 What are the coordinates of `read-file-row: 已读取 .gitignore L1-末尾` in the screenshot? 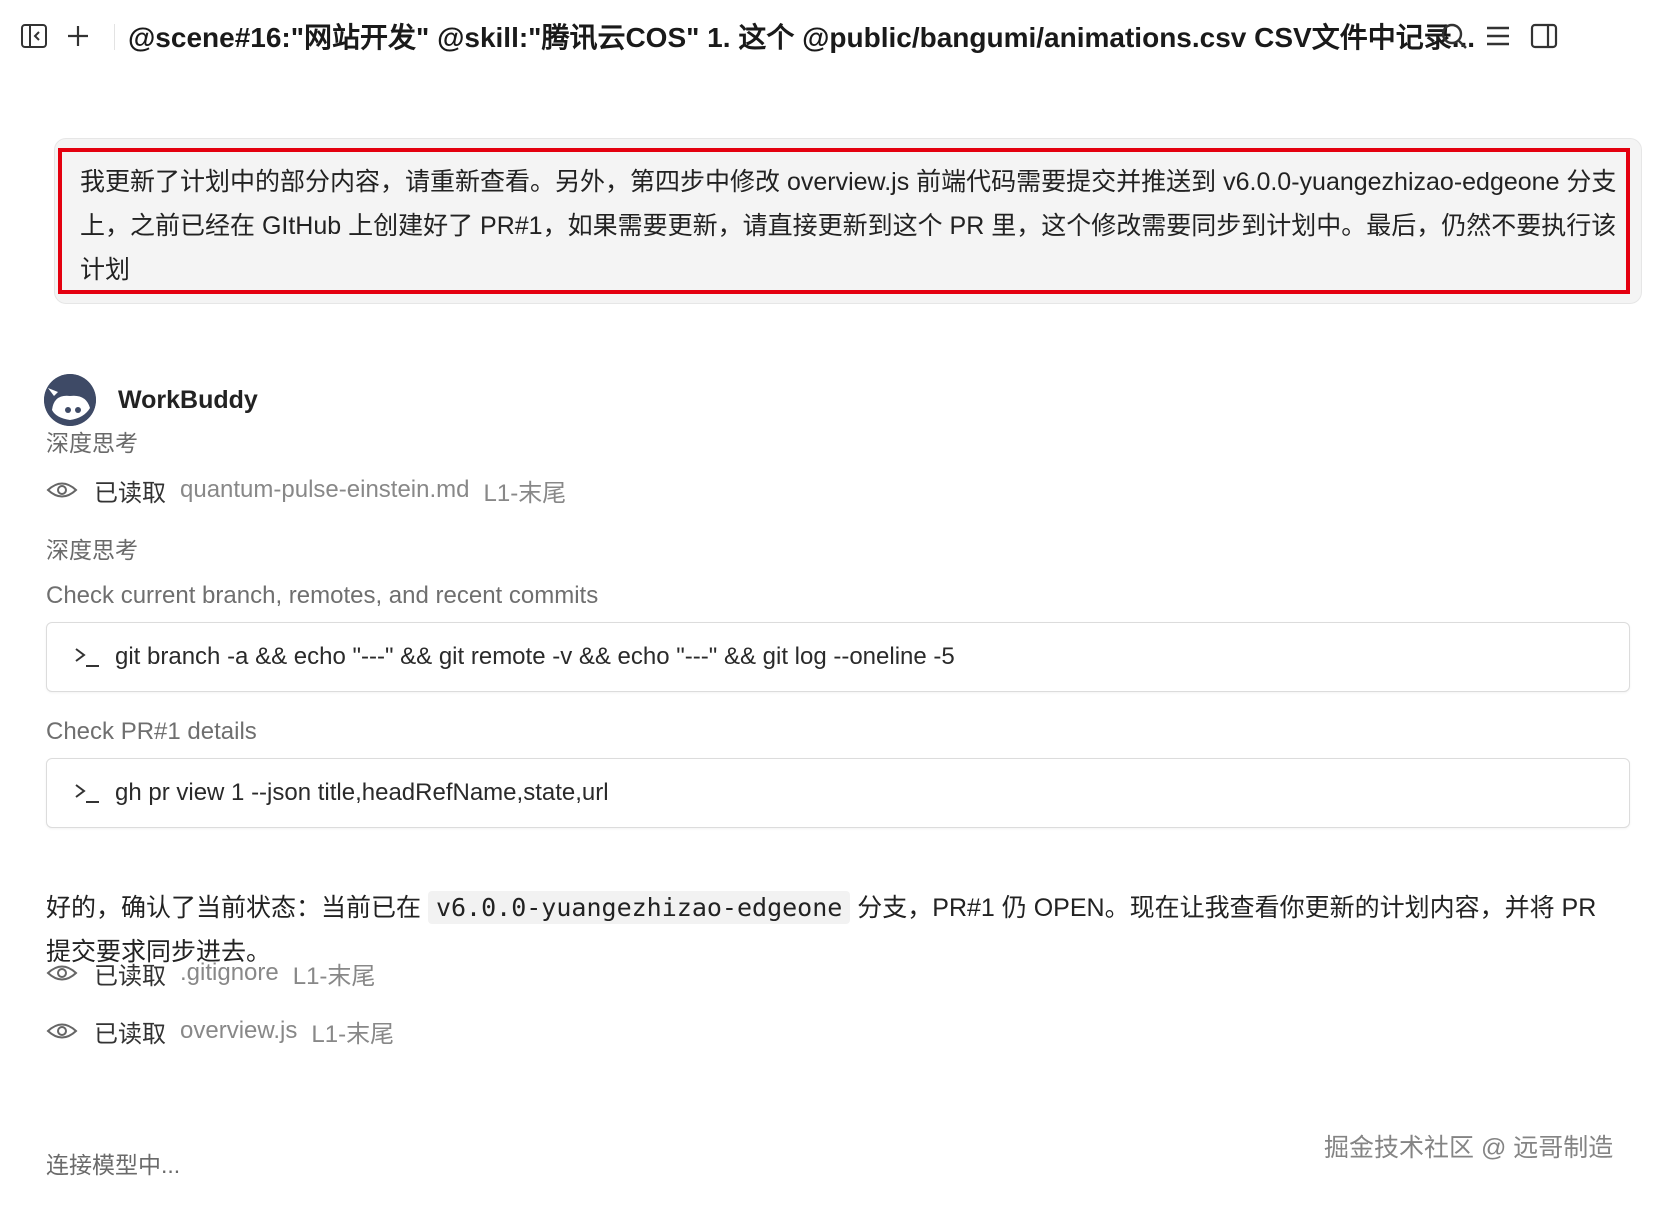 It's located at (210, 973).